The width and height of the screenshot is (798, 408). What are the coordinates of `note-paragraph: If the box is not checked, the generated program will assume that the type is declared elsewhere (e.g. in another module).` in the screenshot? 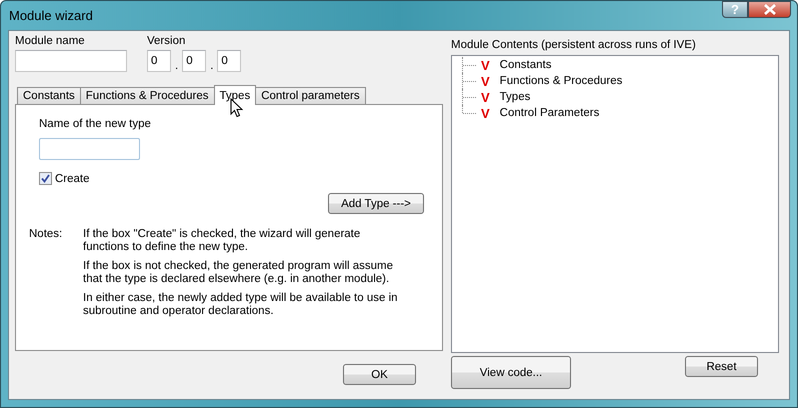 It's located at (238, 273).